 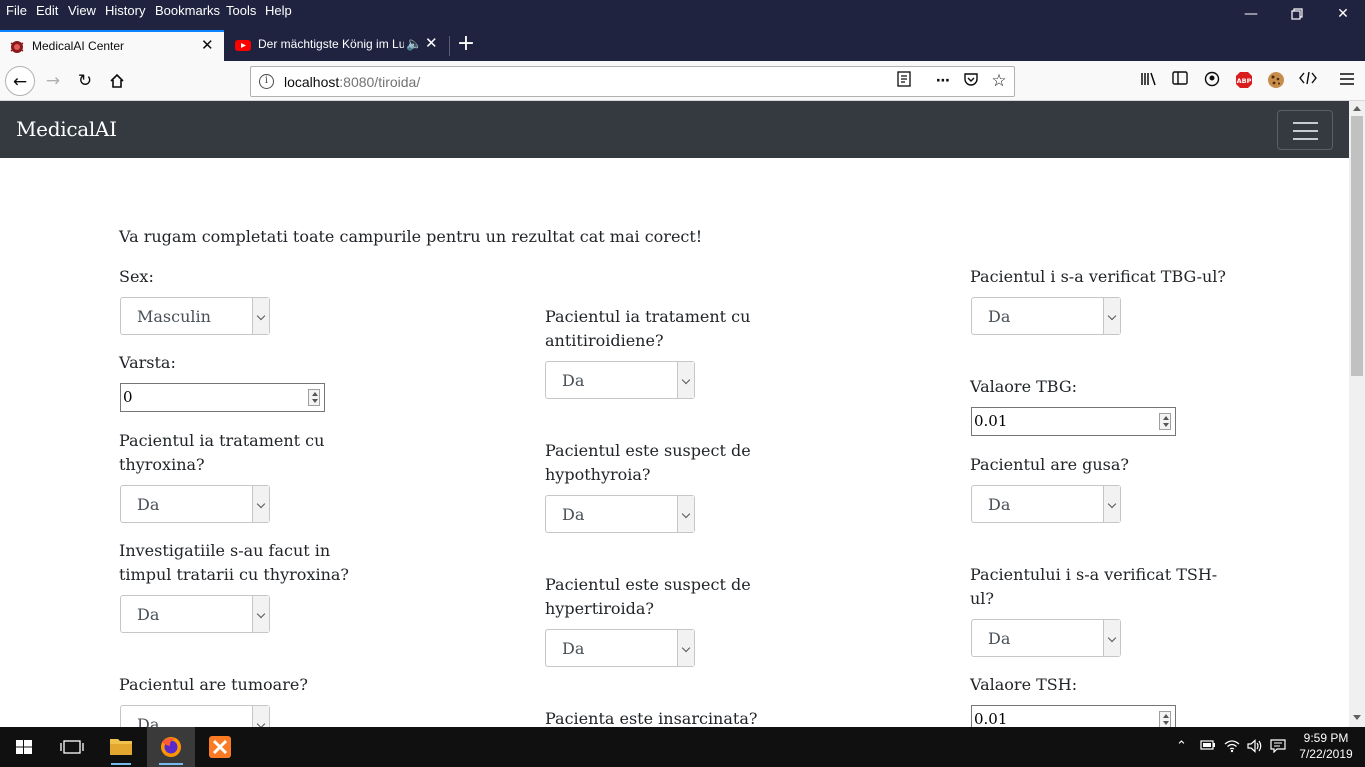 What do you see at coordinates (1181, 746) in the screenshot?
I see `tray-chevron-up-icon: ⌃` at bounding box center [1181, 746].